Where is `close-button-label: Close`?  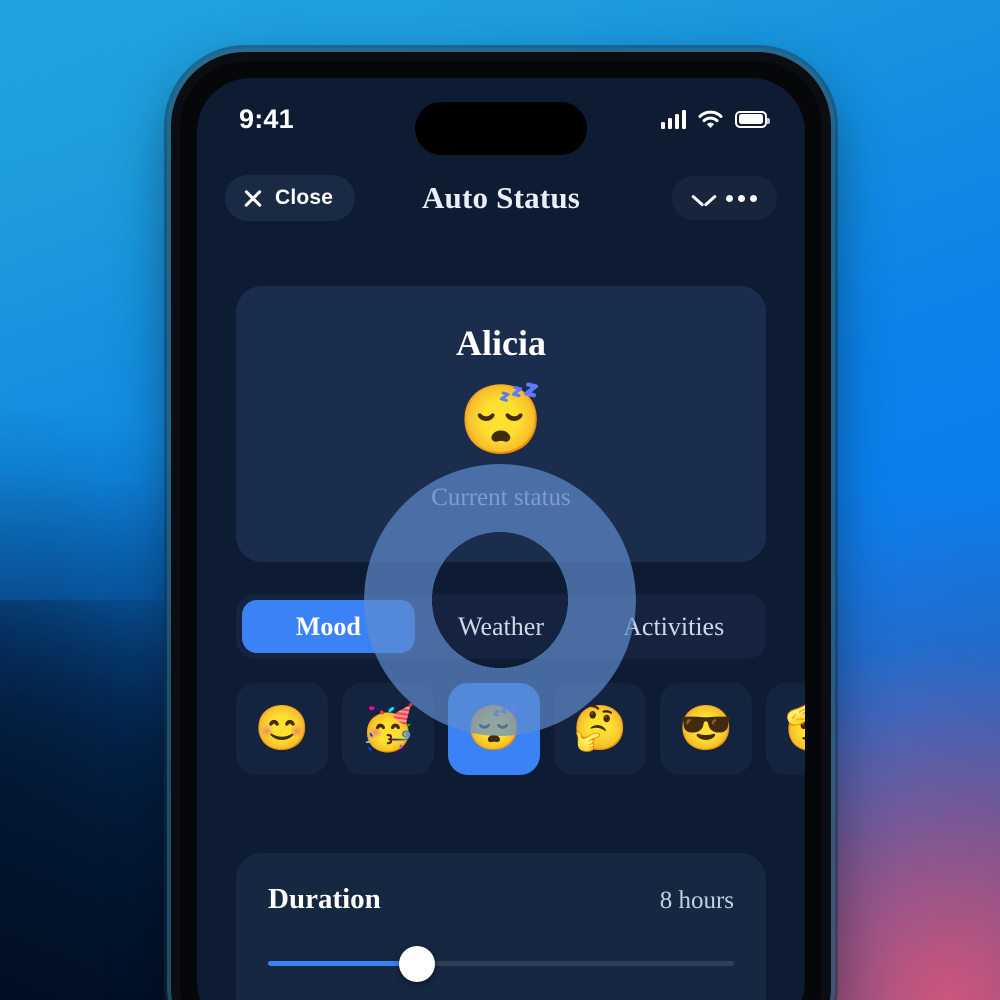
close-button-label: Close is located at coordinates (304, 197).